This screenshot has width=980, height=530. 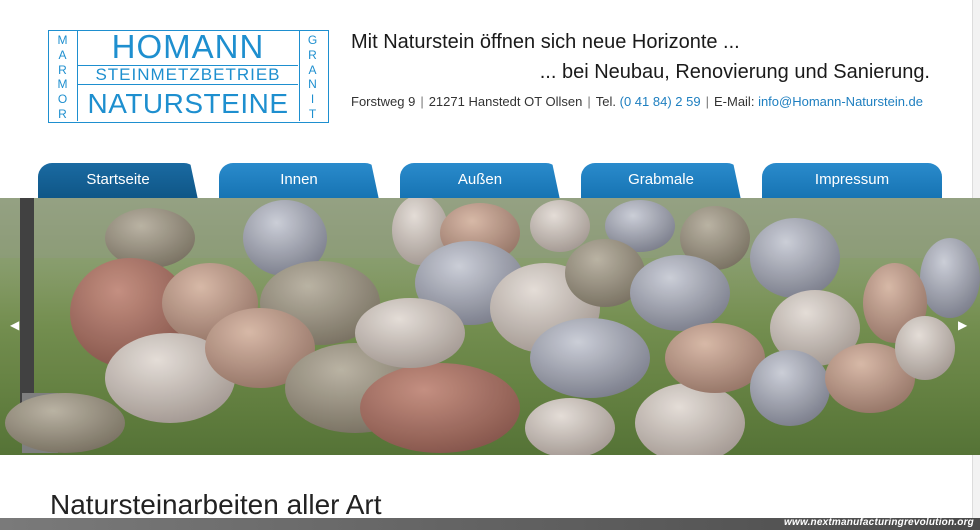 What do you see at coordinates (118, 179) in the screenshot?
I see `nav-tab-label: Startseite` at bounding box center [118, 179].